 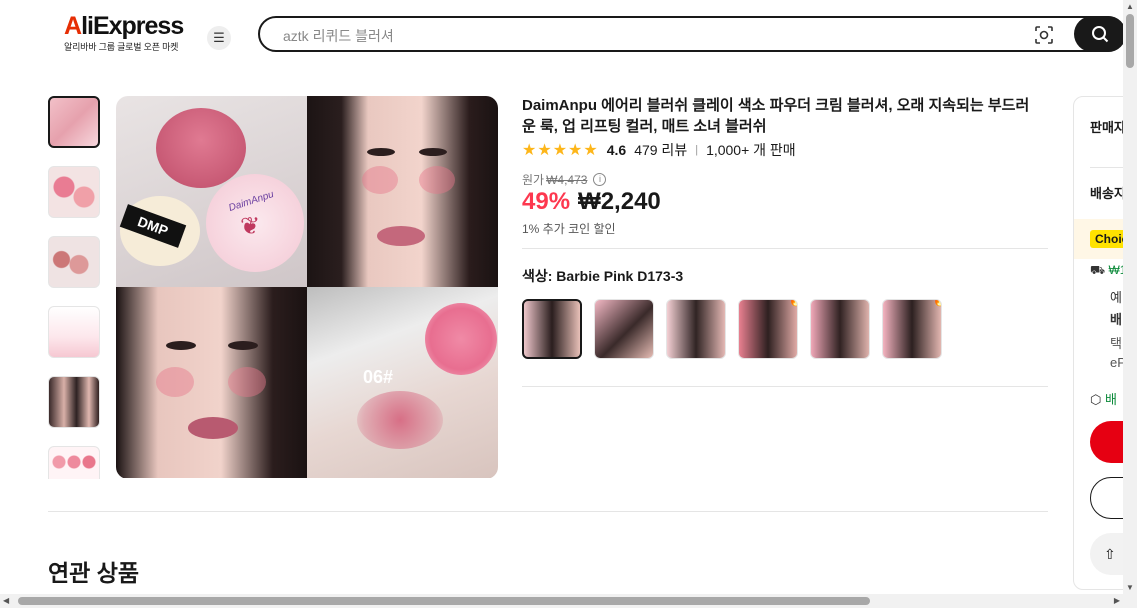 I want to click on seller-label: 판매자, so click(x=1108, y=126).